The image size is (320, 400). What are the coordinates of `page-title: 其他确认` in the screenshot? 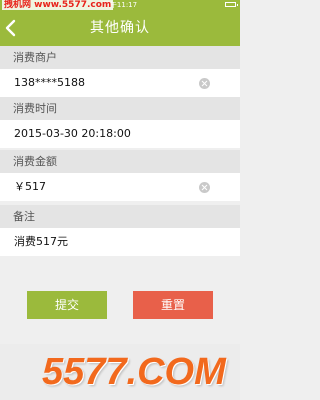 It's located at (120, 28).